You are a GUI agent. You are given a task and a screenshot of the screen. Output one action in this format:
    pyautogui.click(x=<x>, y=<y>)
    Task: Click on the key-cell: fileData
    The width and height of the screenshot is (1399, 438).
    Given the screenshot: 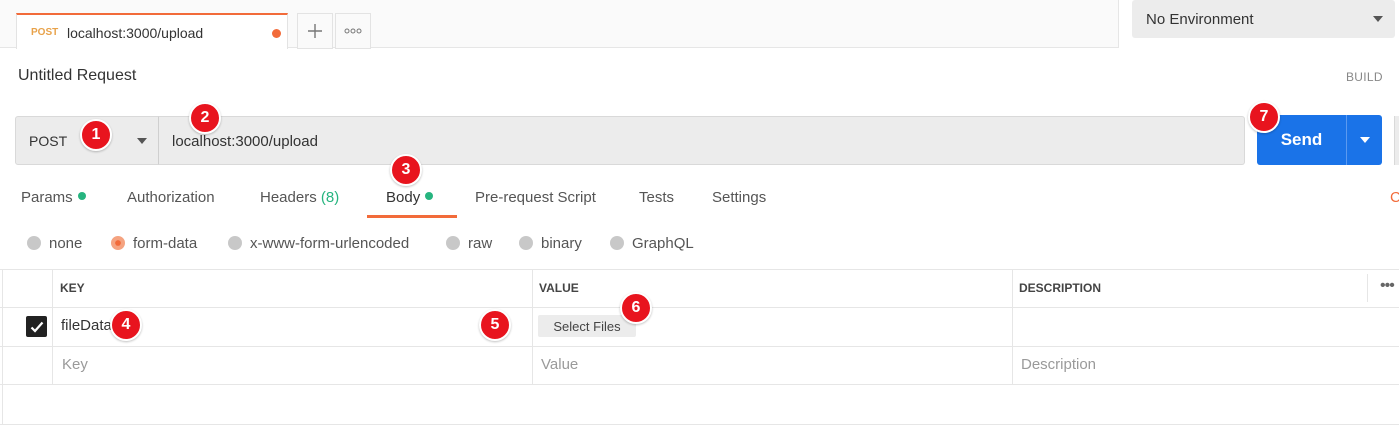 What is the action you would take?
    pyautogui.click(x=86, y=325)
    